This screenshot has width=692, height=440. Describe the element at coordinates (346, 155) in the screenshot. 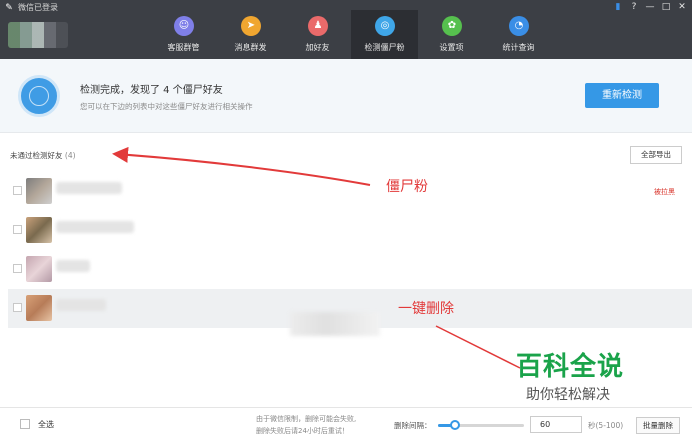

I see `list-header: 未通过检测好友 (4) 全部导出` at that location.